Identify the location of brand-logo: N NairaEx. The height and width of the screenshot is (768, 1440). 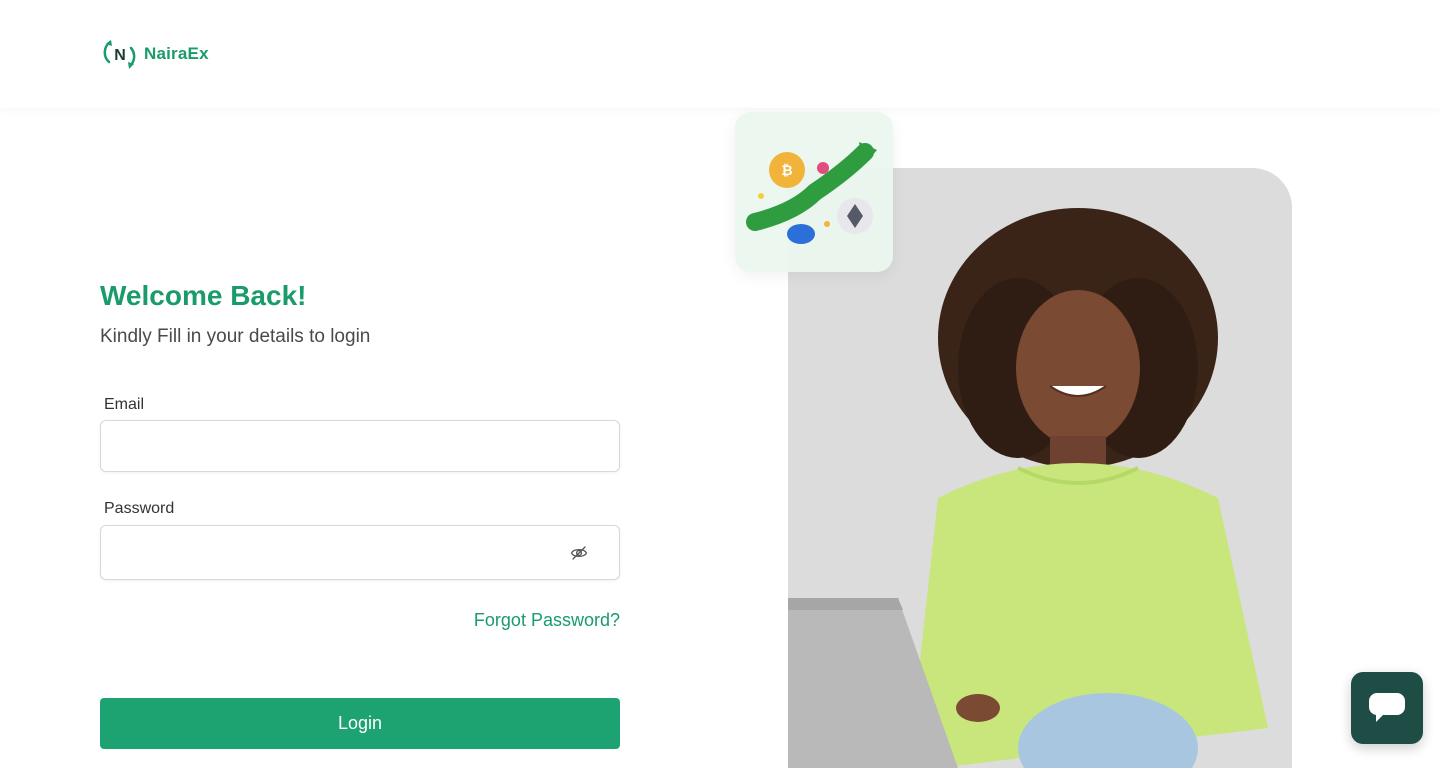
(155, 54).